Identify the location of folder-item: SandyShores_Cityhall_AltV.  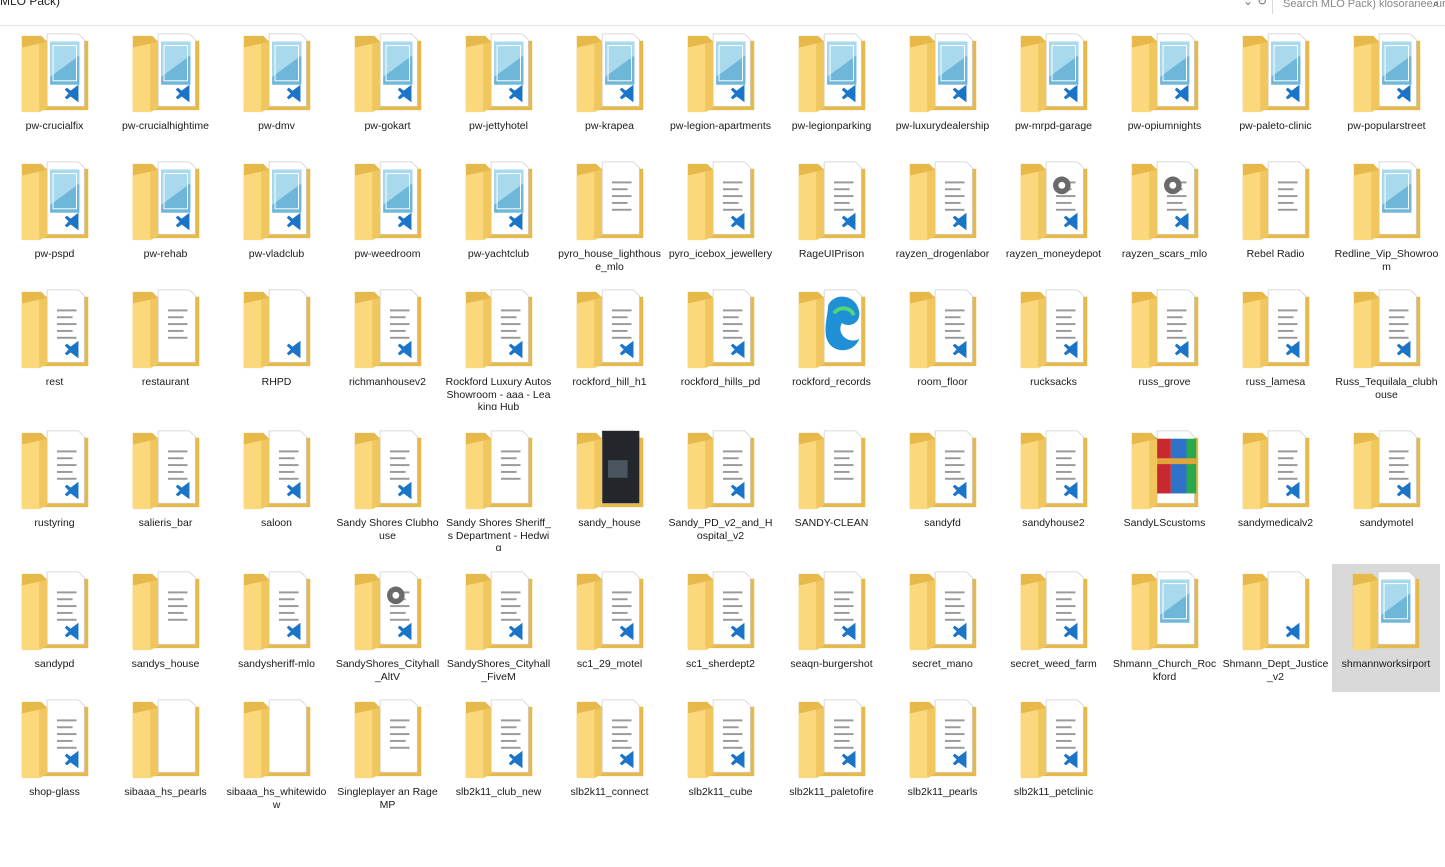
(387, 628).